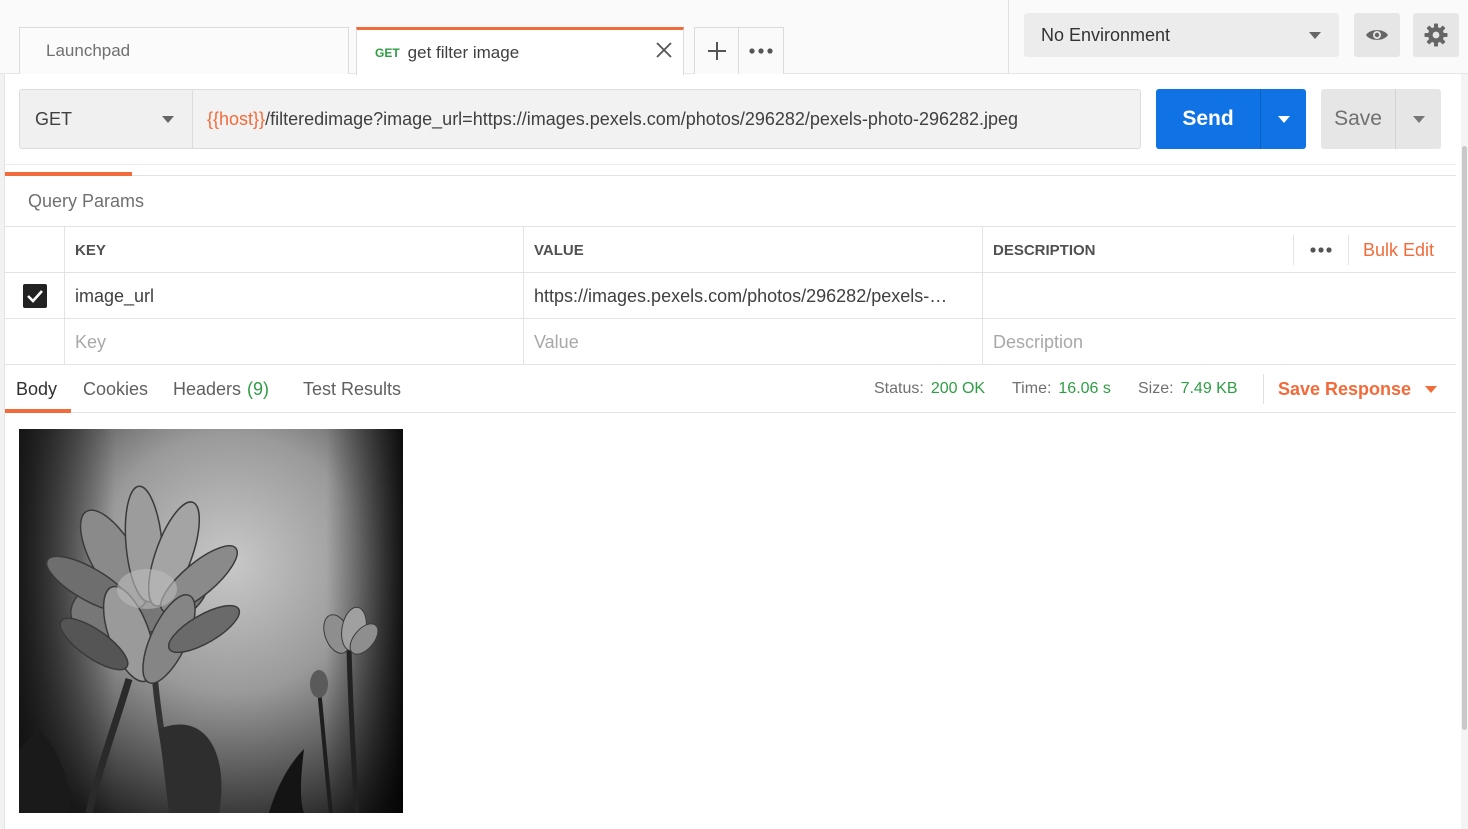  I want to click on environment-quick-look-button, so click(1377, 35).